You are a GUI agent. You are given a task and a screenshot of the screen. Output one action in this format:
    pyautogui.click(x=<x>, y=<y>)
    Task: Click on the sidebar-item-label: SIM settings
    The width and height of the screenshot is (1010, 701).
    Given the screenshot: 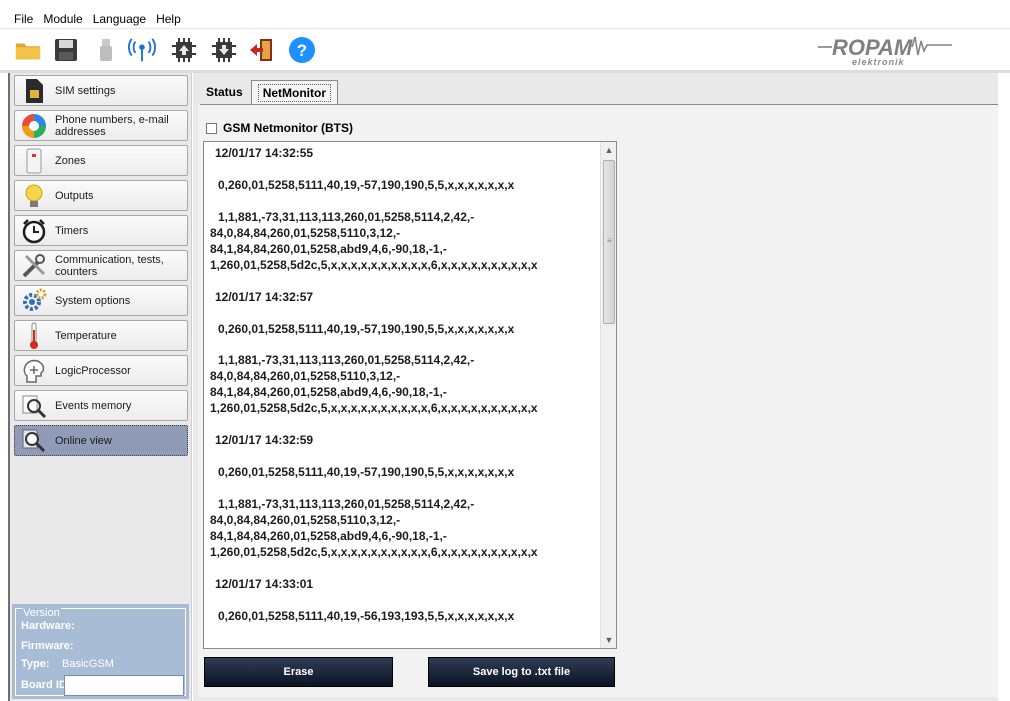 What is the action you would take?
    pyautogui.click(x=85, y=90)
    